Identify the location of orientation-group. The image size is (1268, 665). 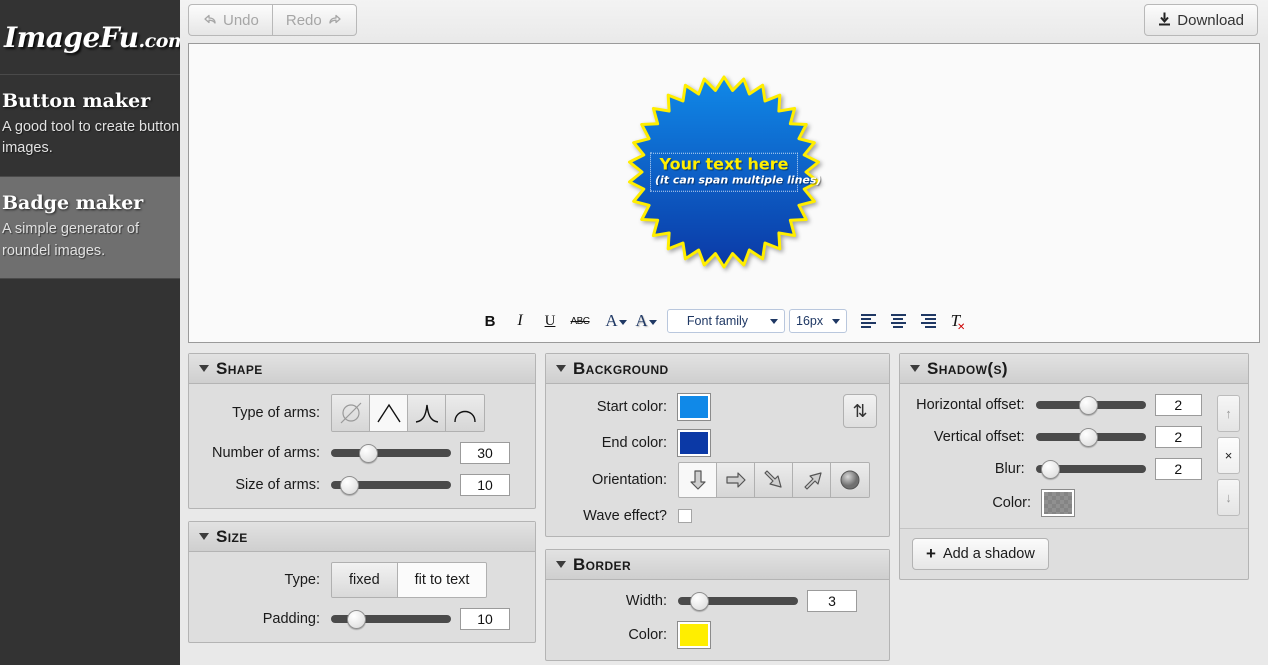
(774, 480).